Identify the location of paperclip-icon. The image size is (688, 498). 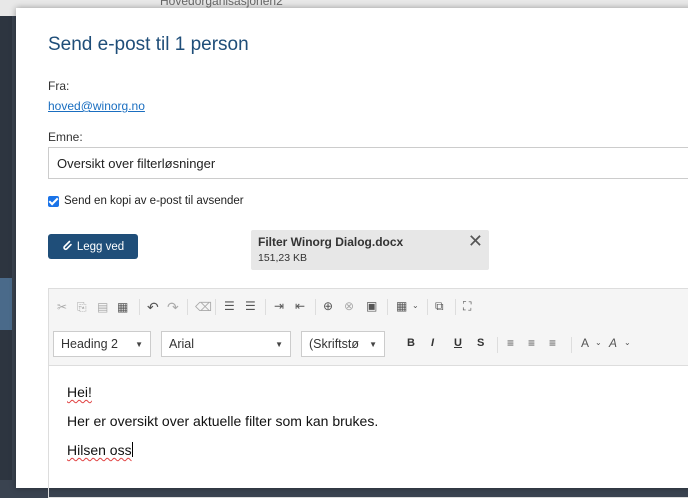
(67, 247).